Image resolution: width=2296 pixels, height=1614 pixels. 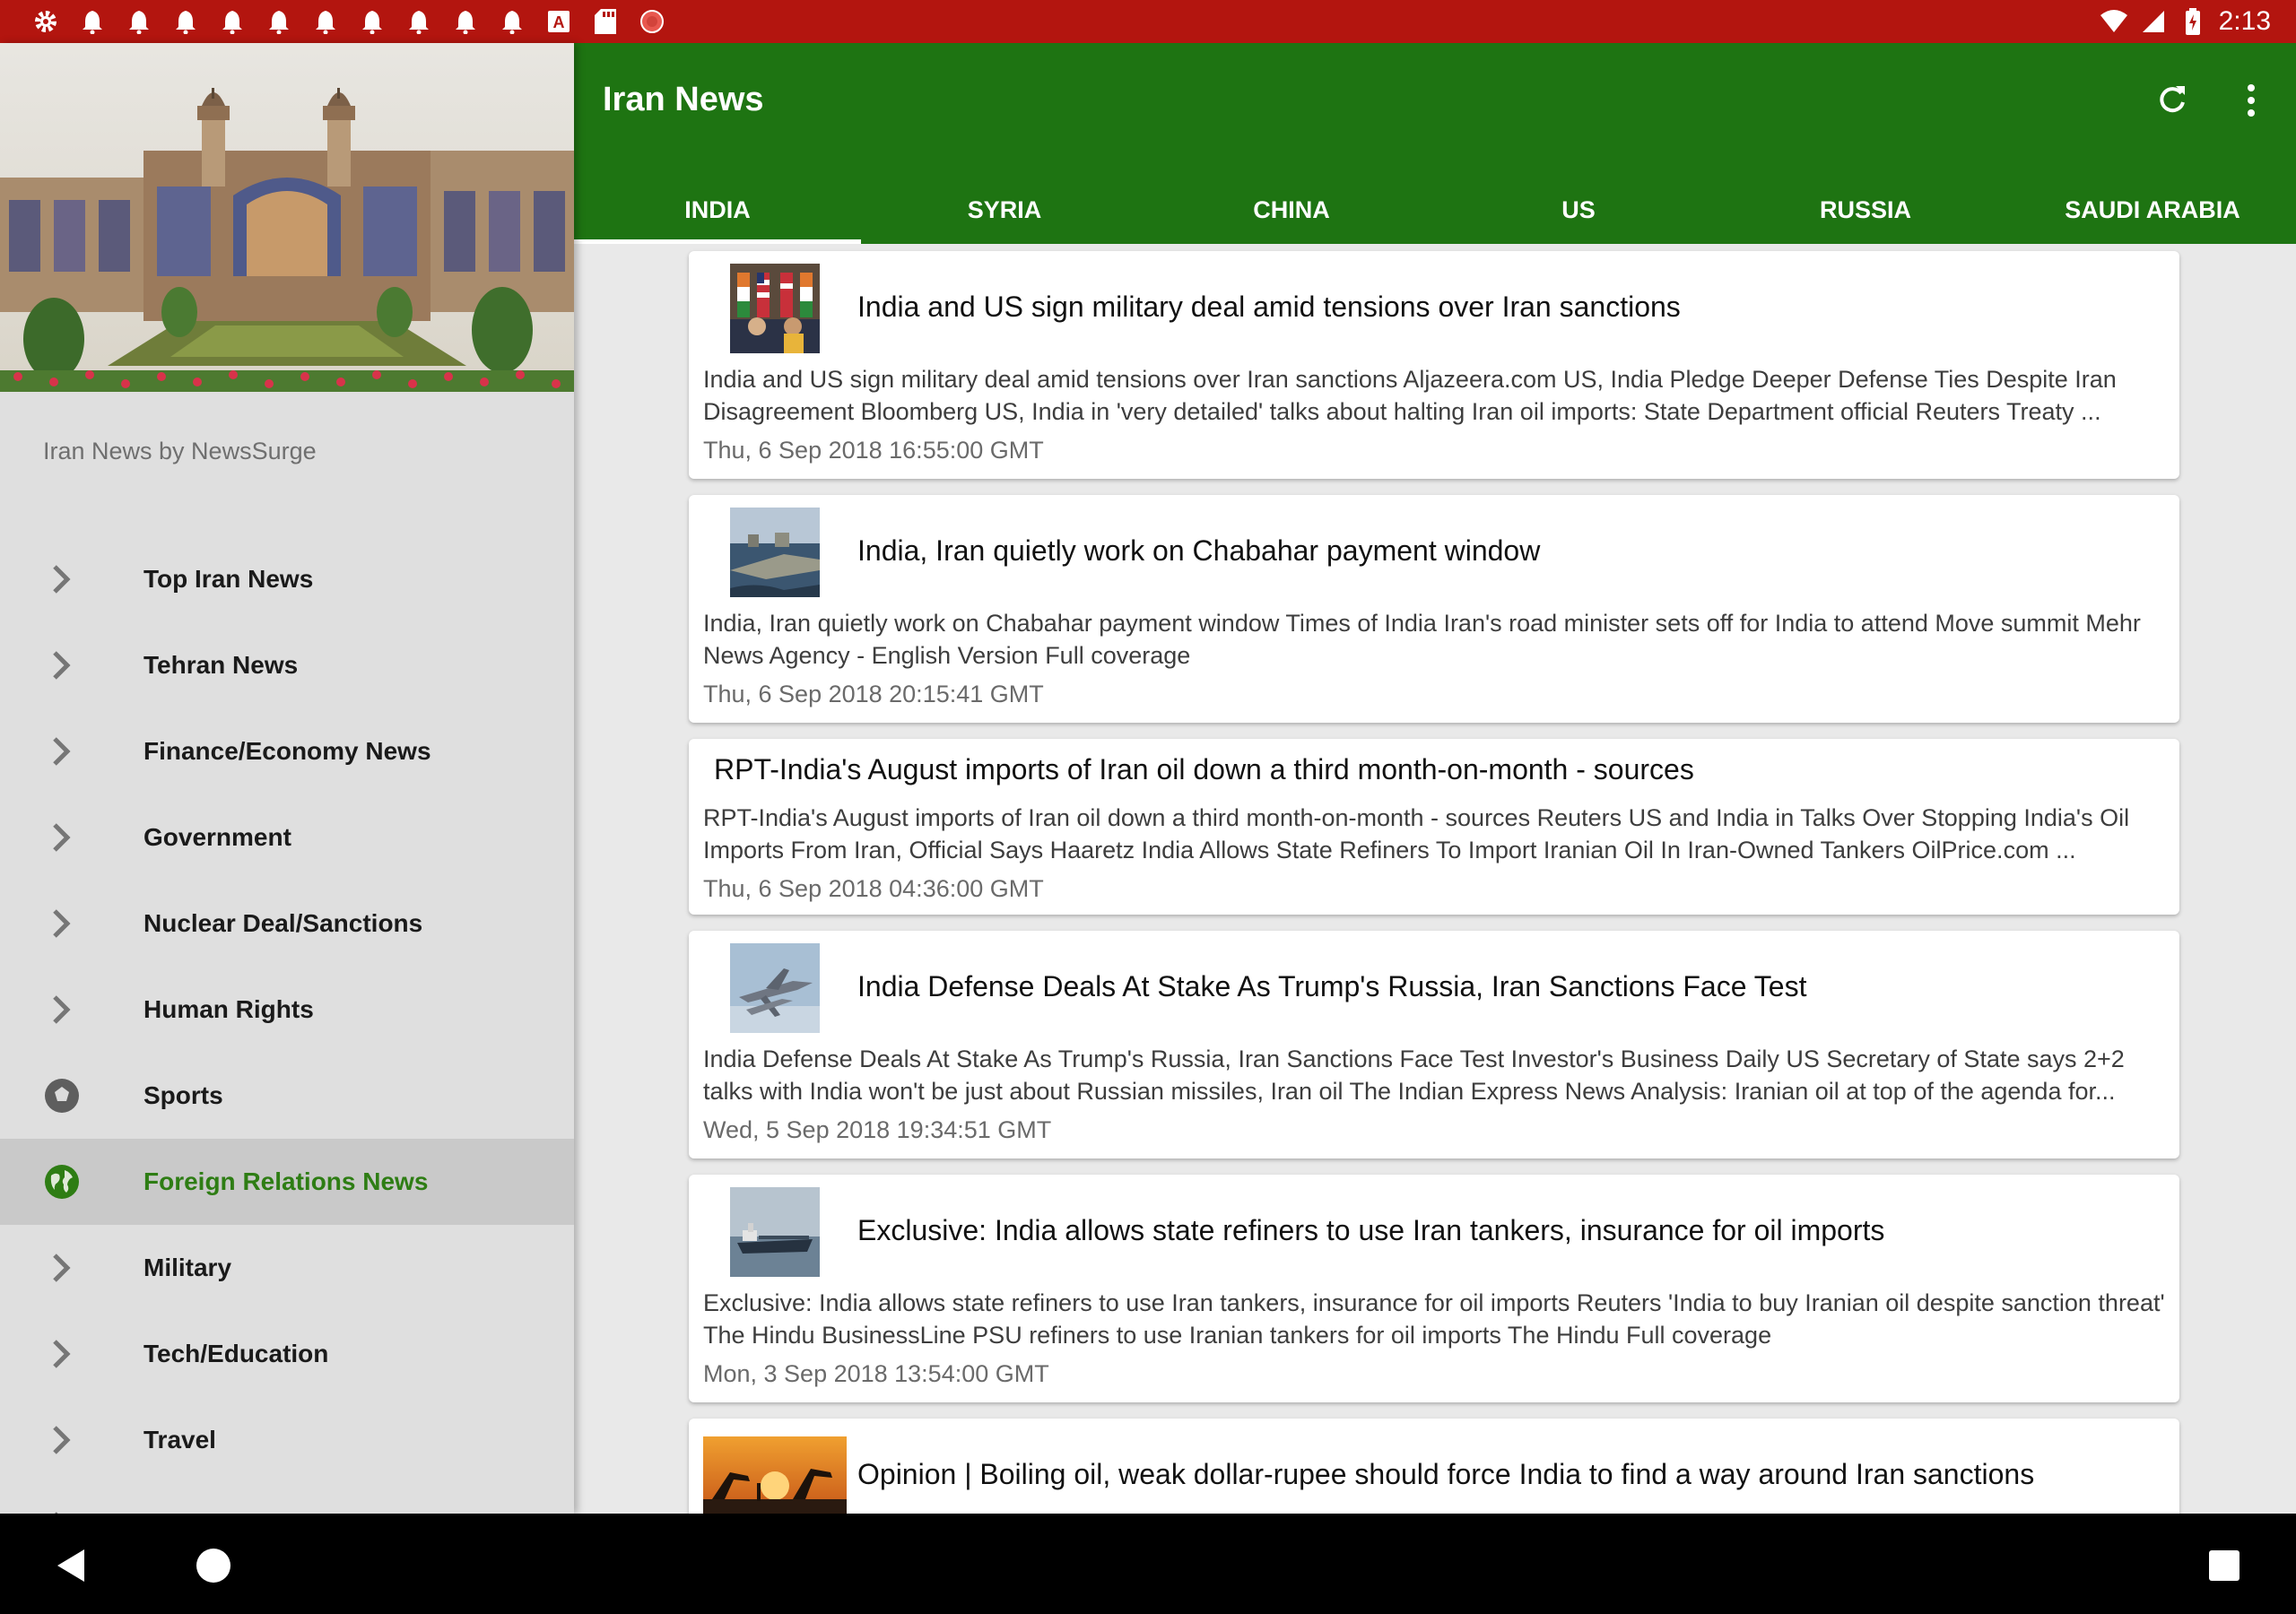 I want to click on news-date: Thu, 6 Sep 2018 04:36:00 GMT, so click(x=873, y=888).